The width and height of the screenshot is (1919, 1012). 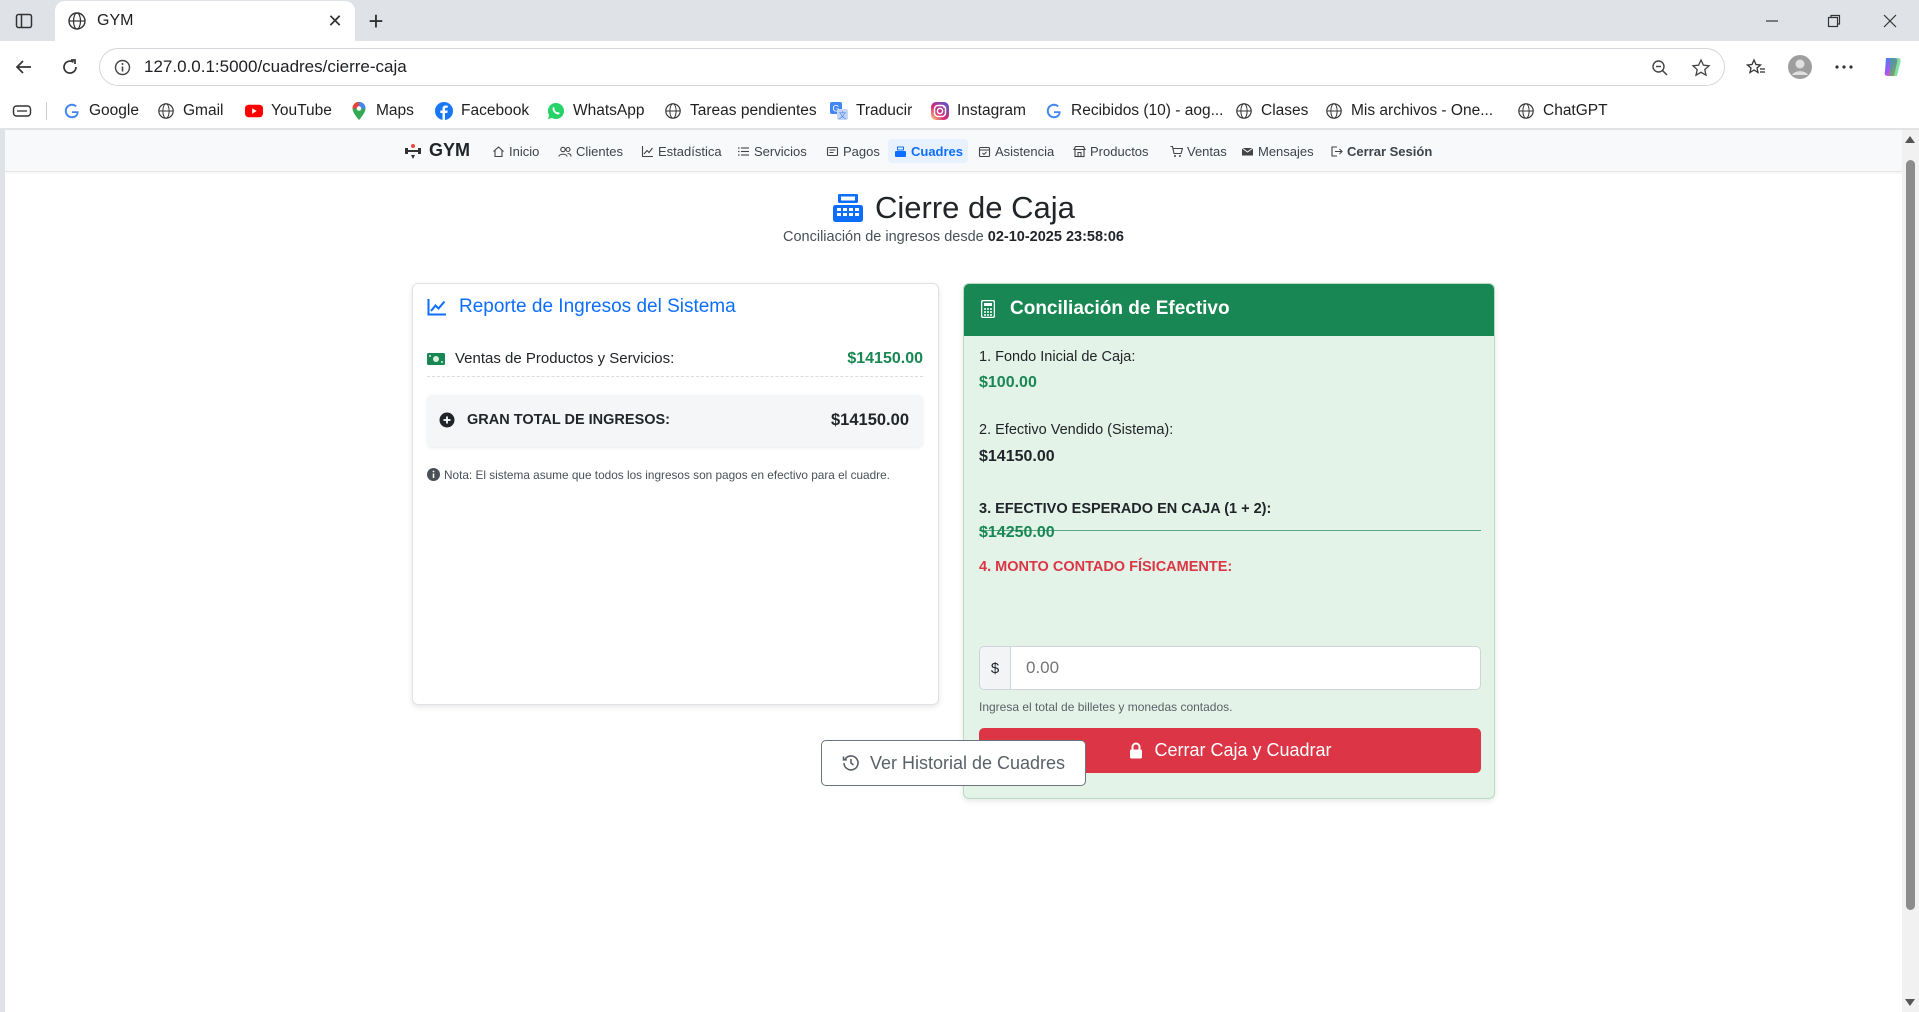 I want to click on svg-text: 文, so click(x=843, y=115).